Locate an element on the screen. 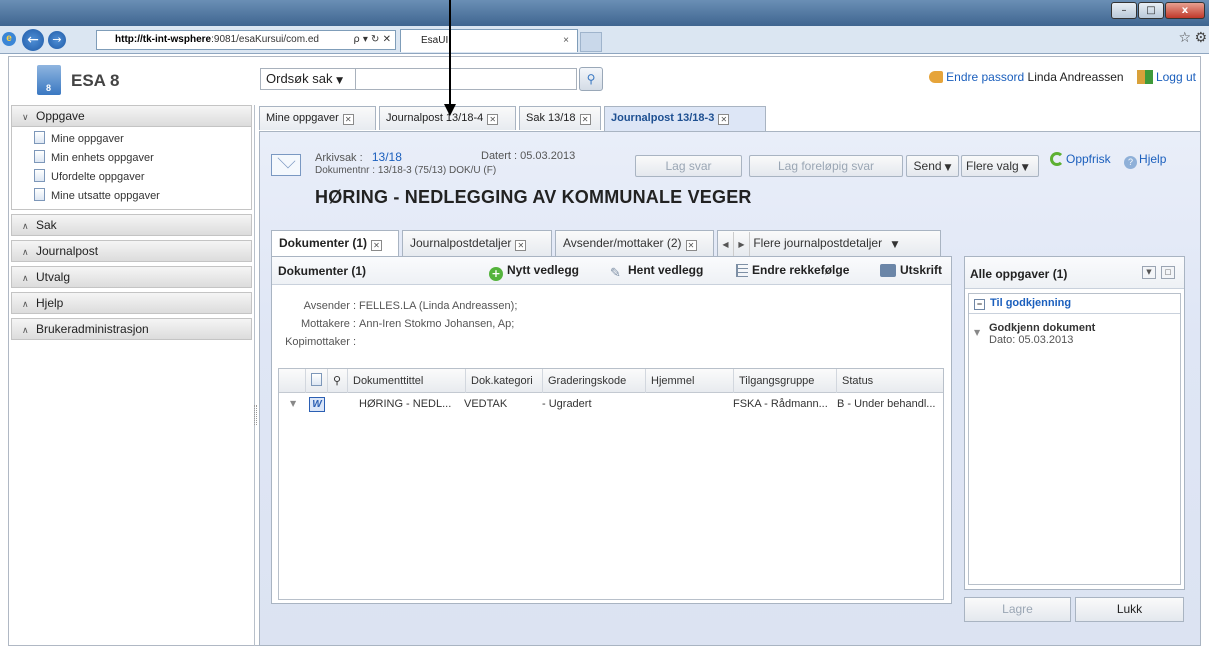 The width and height of the screenshot is (1209, 646). logout-link: Logg ut is located at coordinates (1176, 77).